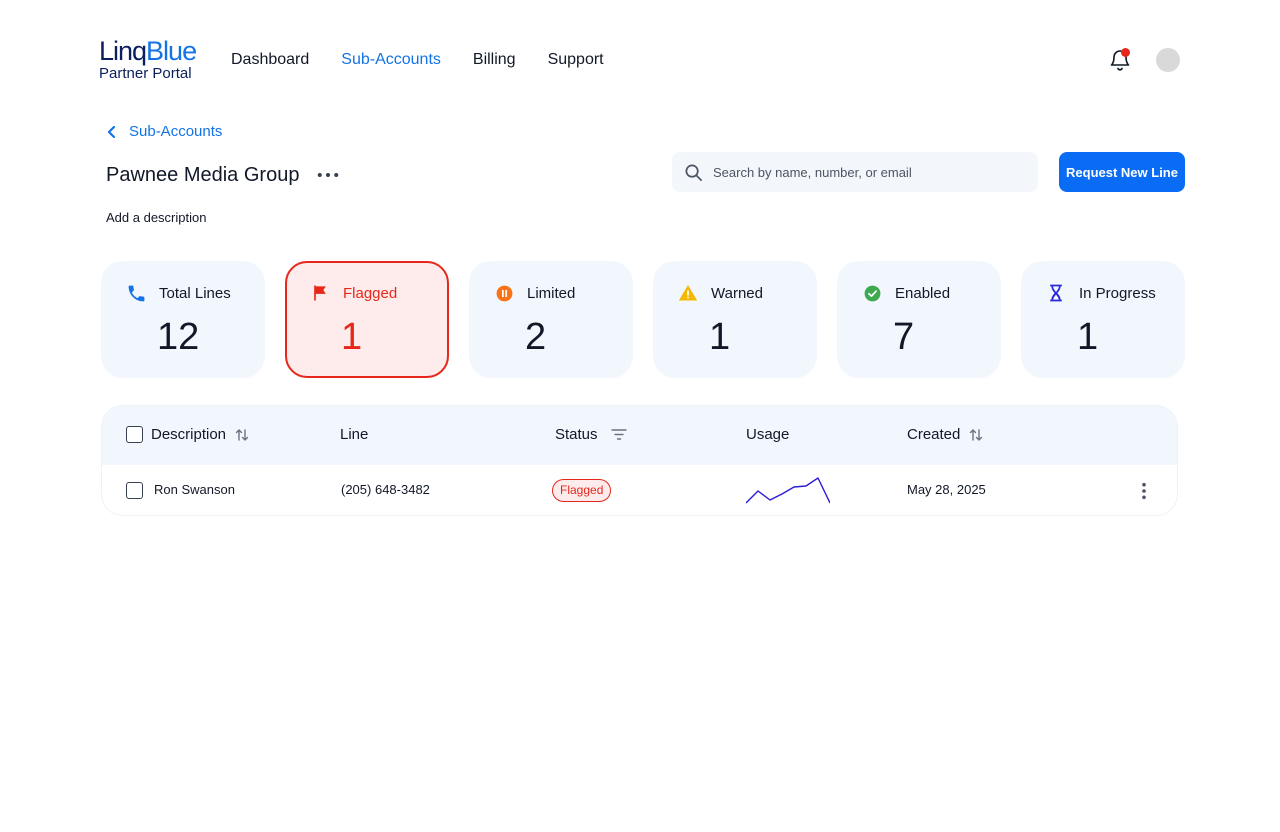 The width and height of the screenshot is (1280, 832). What do you see at coordinates (576, 60) in the screenshot?
I see `nav-support: Support` at bounding box center [576, 60].